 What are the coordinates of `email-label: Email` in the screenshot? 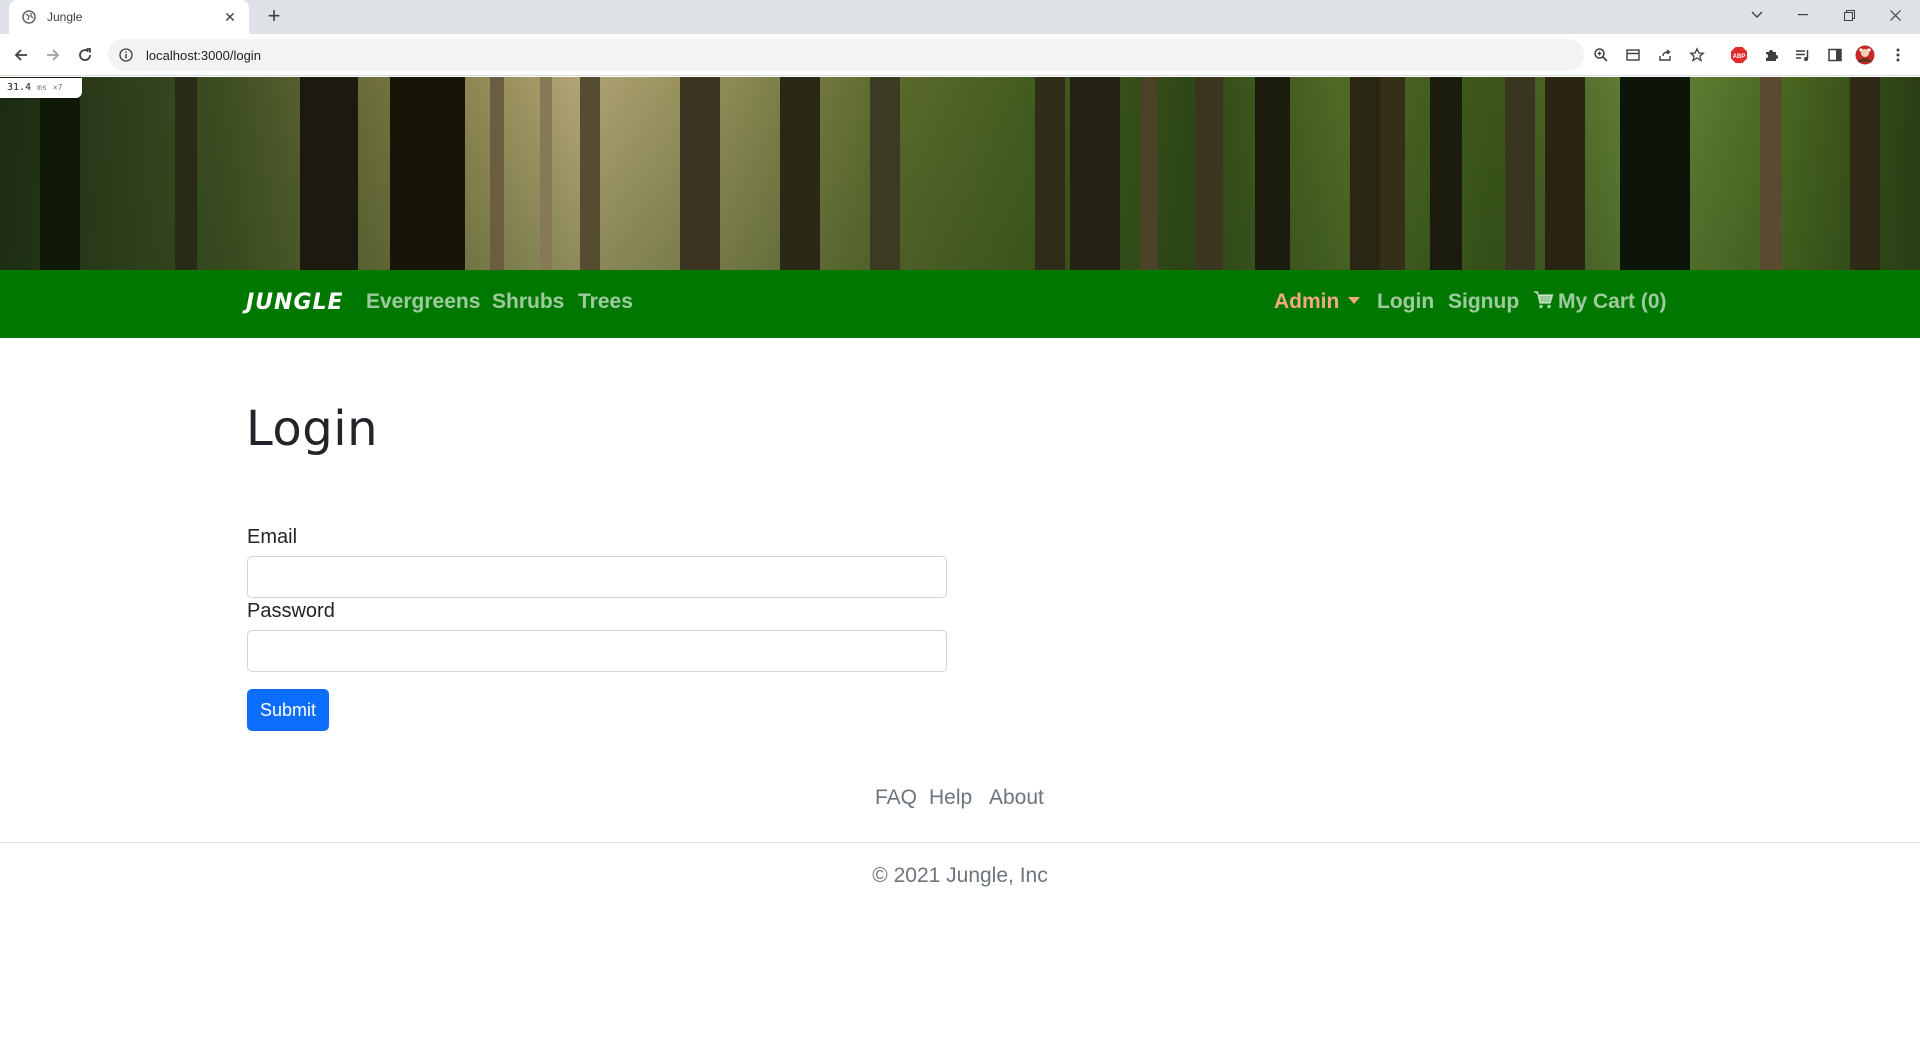 It's located at (272, 537).